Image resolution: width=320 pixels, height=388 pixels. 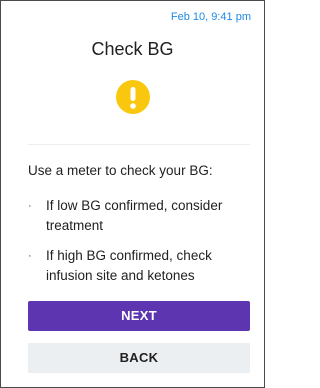 I want to click on exclamation-alert-icon, so click(x=133, y=97).